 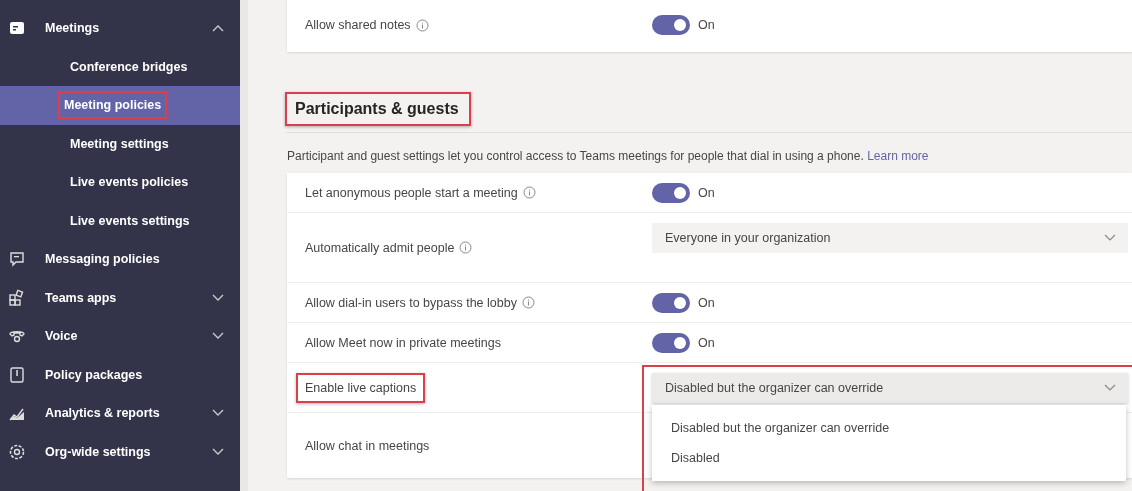 What do you see at coordinates (113, 105) in the screenshot?
I see `sidebar-subitem: Meeting policies` at bounding box center [113, 105].